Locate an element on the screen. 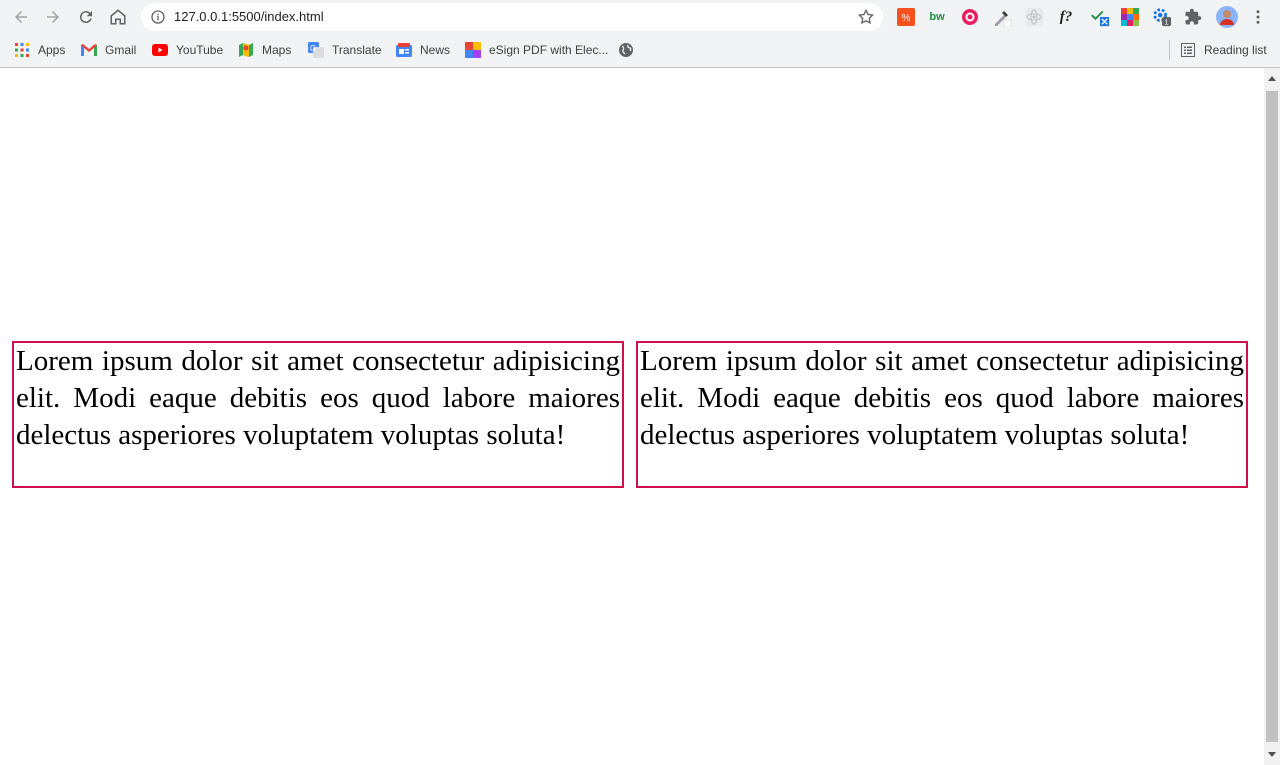 The image size is (1280, 765). extension-react-icon is located at coordinates (1034, 17).